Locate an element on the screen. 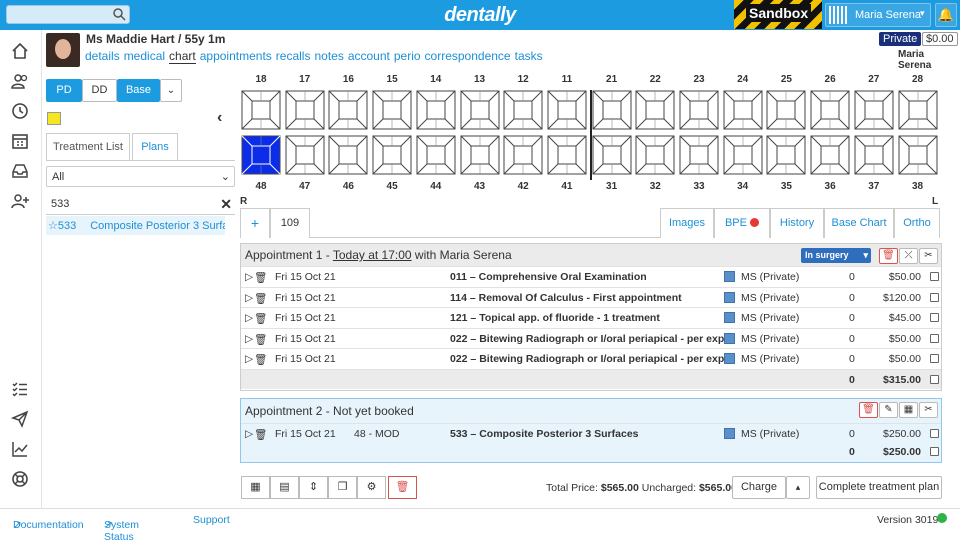 The width and height of the screenshot is (960, 543). support-link: Support is located at coordinates (211, 520).